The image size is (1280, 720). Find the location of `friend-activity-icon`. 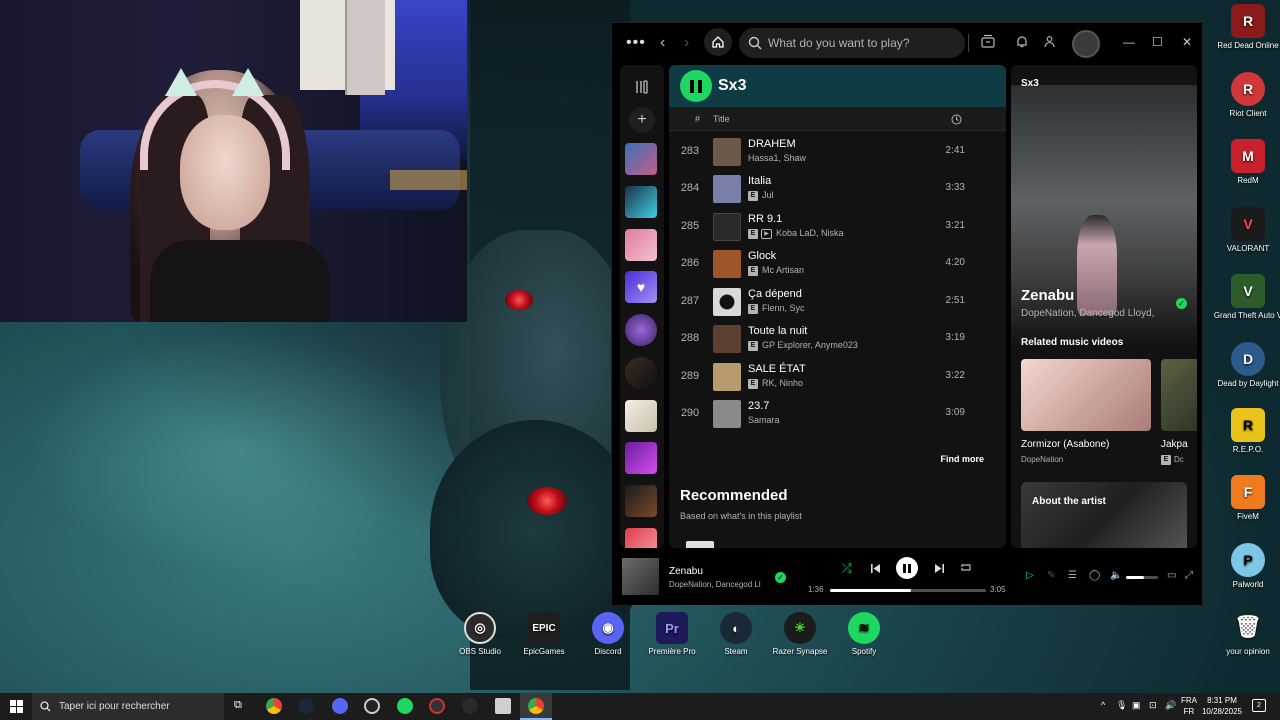

friend-activity-icon is located at coordinates (1049, 41).